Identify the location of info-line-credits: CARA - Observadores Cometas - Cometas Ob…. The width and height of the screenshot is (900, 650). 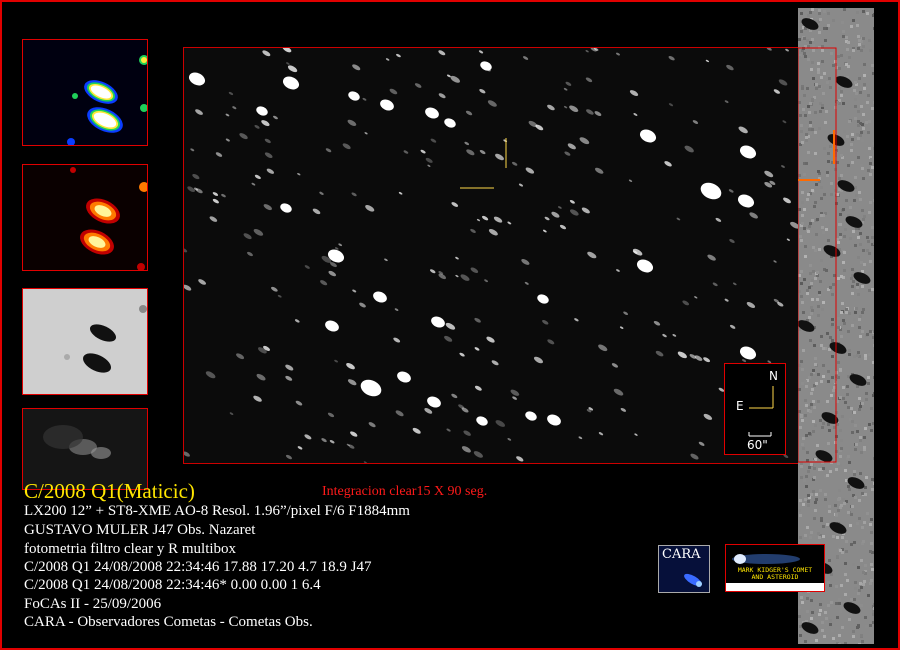
(168, 622).